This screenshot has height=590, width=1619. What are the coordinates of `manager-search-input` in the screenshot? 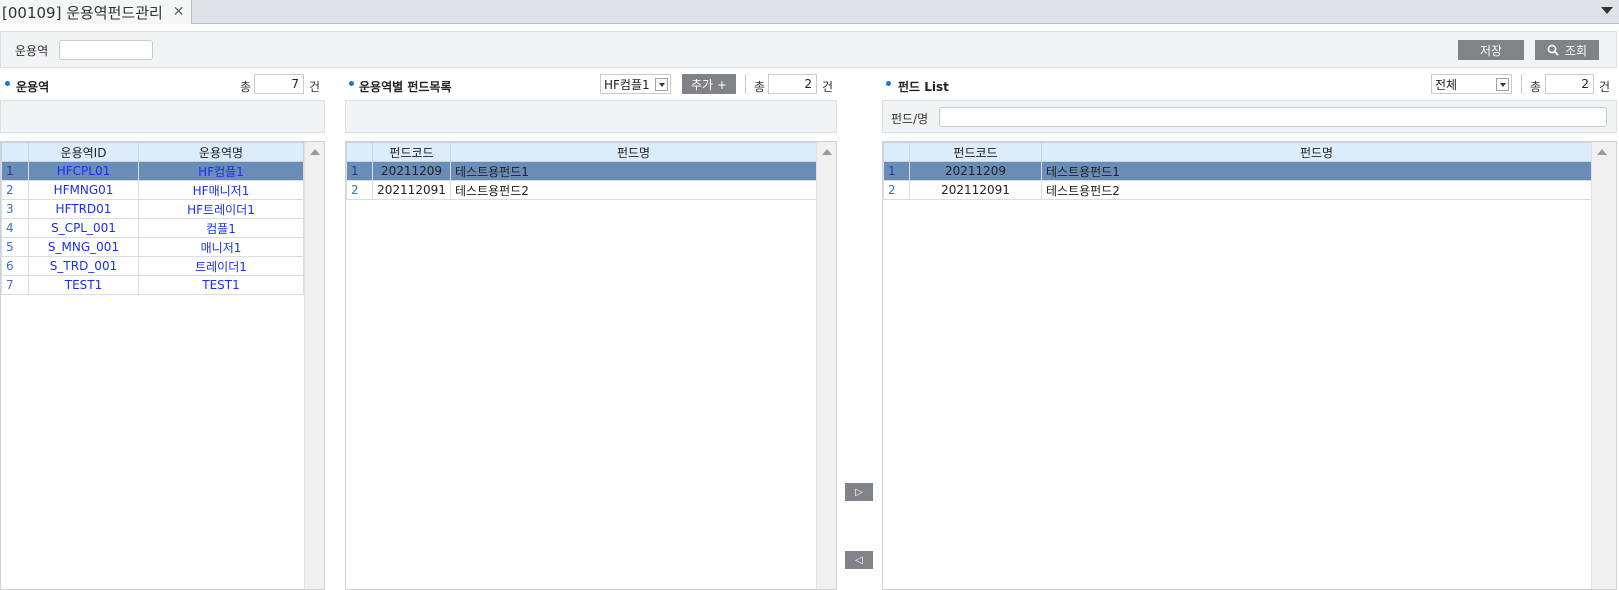 It's located at (106, 50).